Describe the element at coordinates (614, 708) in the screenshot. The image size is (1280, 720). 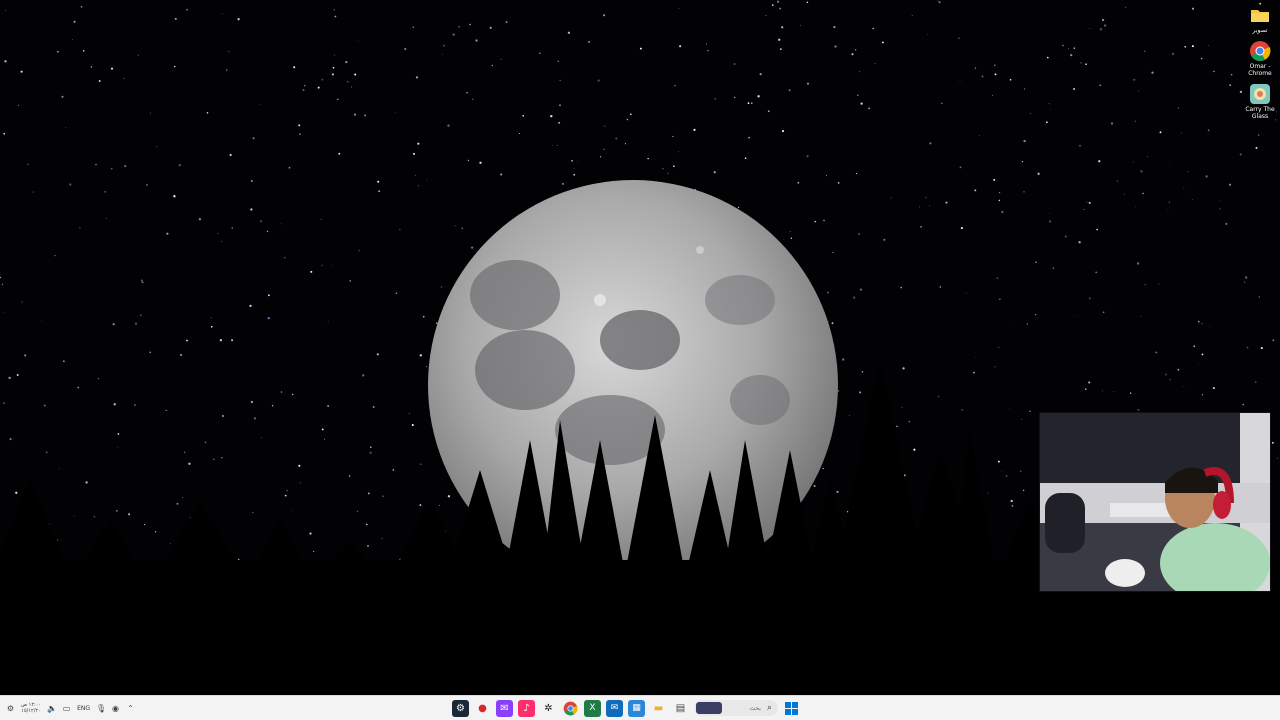
I see `mail-icon: ✉` at that location.